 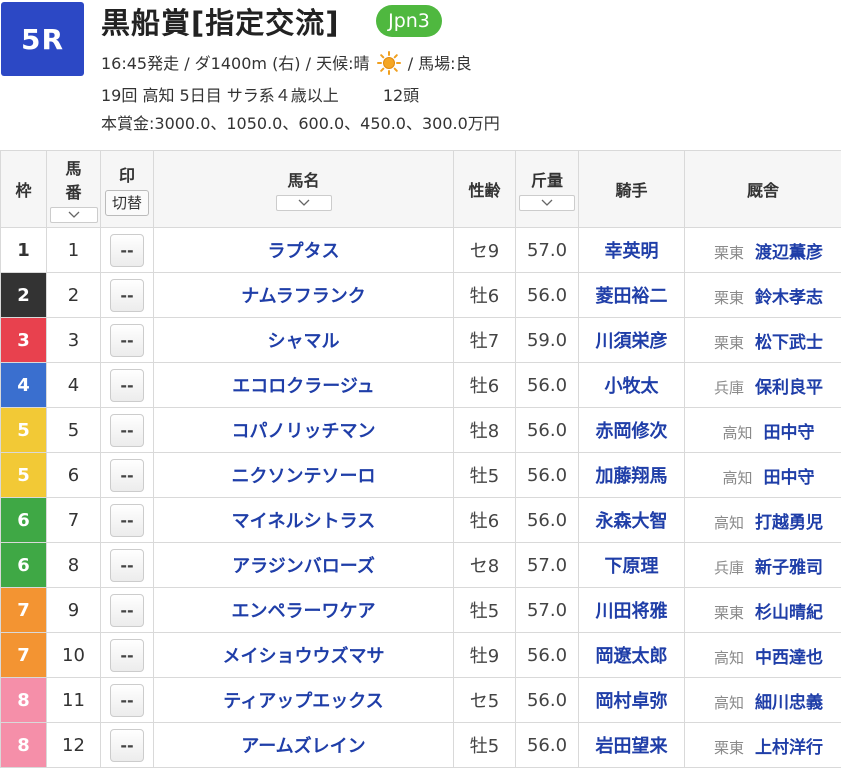 I want to click on jockey-link: 幸英明, so click(x=631, y=250).